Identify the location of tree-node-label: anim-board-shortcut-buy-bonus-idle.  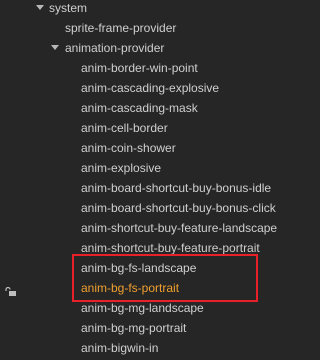
(176, 188).